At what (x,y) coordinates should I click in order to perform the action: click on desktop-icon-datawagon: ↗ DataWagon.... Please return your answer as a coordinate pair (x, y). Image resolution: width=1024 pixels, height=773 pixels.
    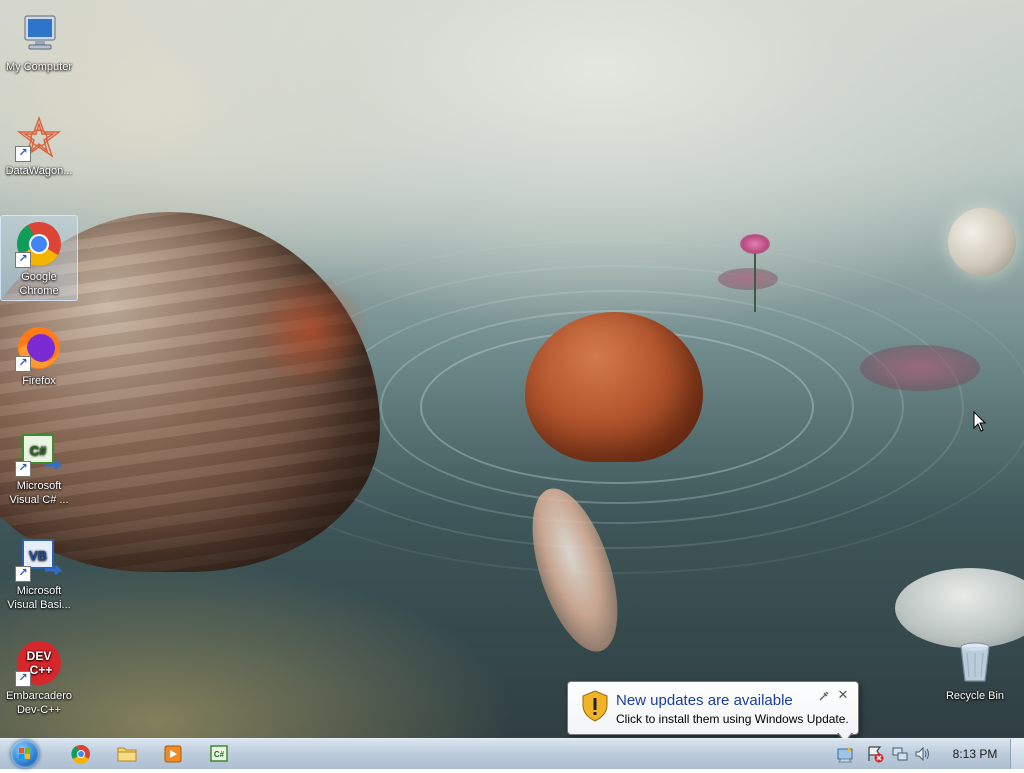
    Looking at the image, I should click on (39, 144).